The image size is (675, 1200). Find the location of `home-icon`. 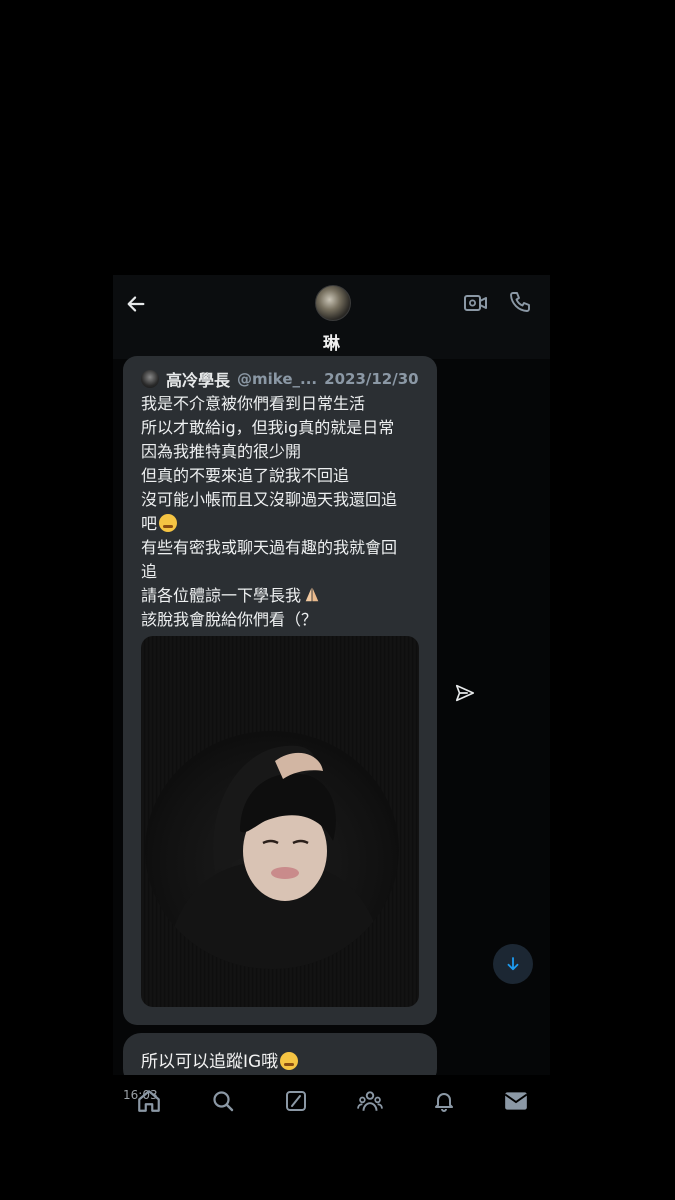

home-icon is located at coordinates (149, 1101).